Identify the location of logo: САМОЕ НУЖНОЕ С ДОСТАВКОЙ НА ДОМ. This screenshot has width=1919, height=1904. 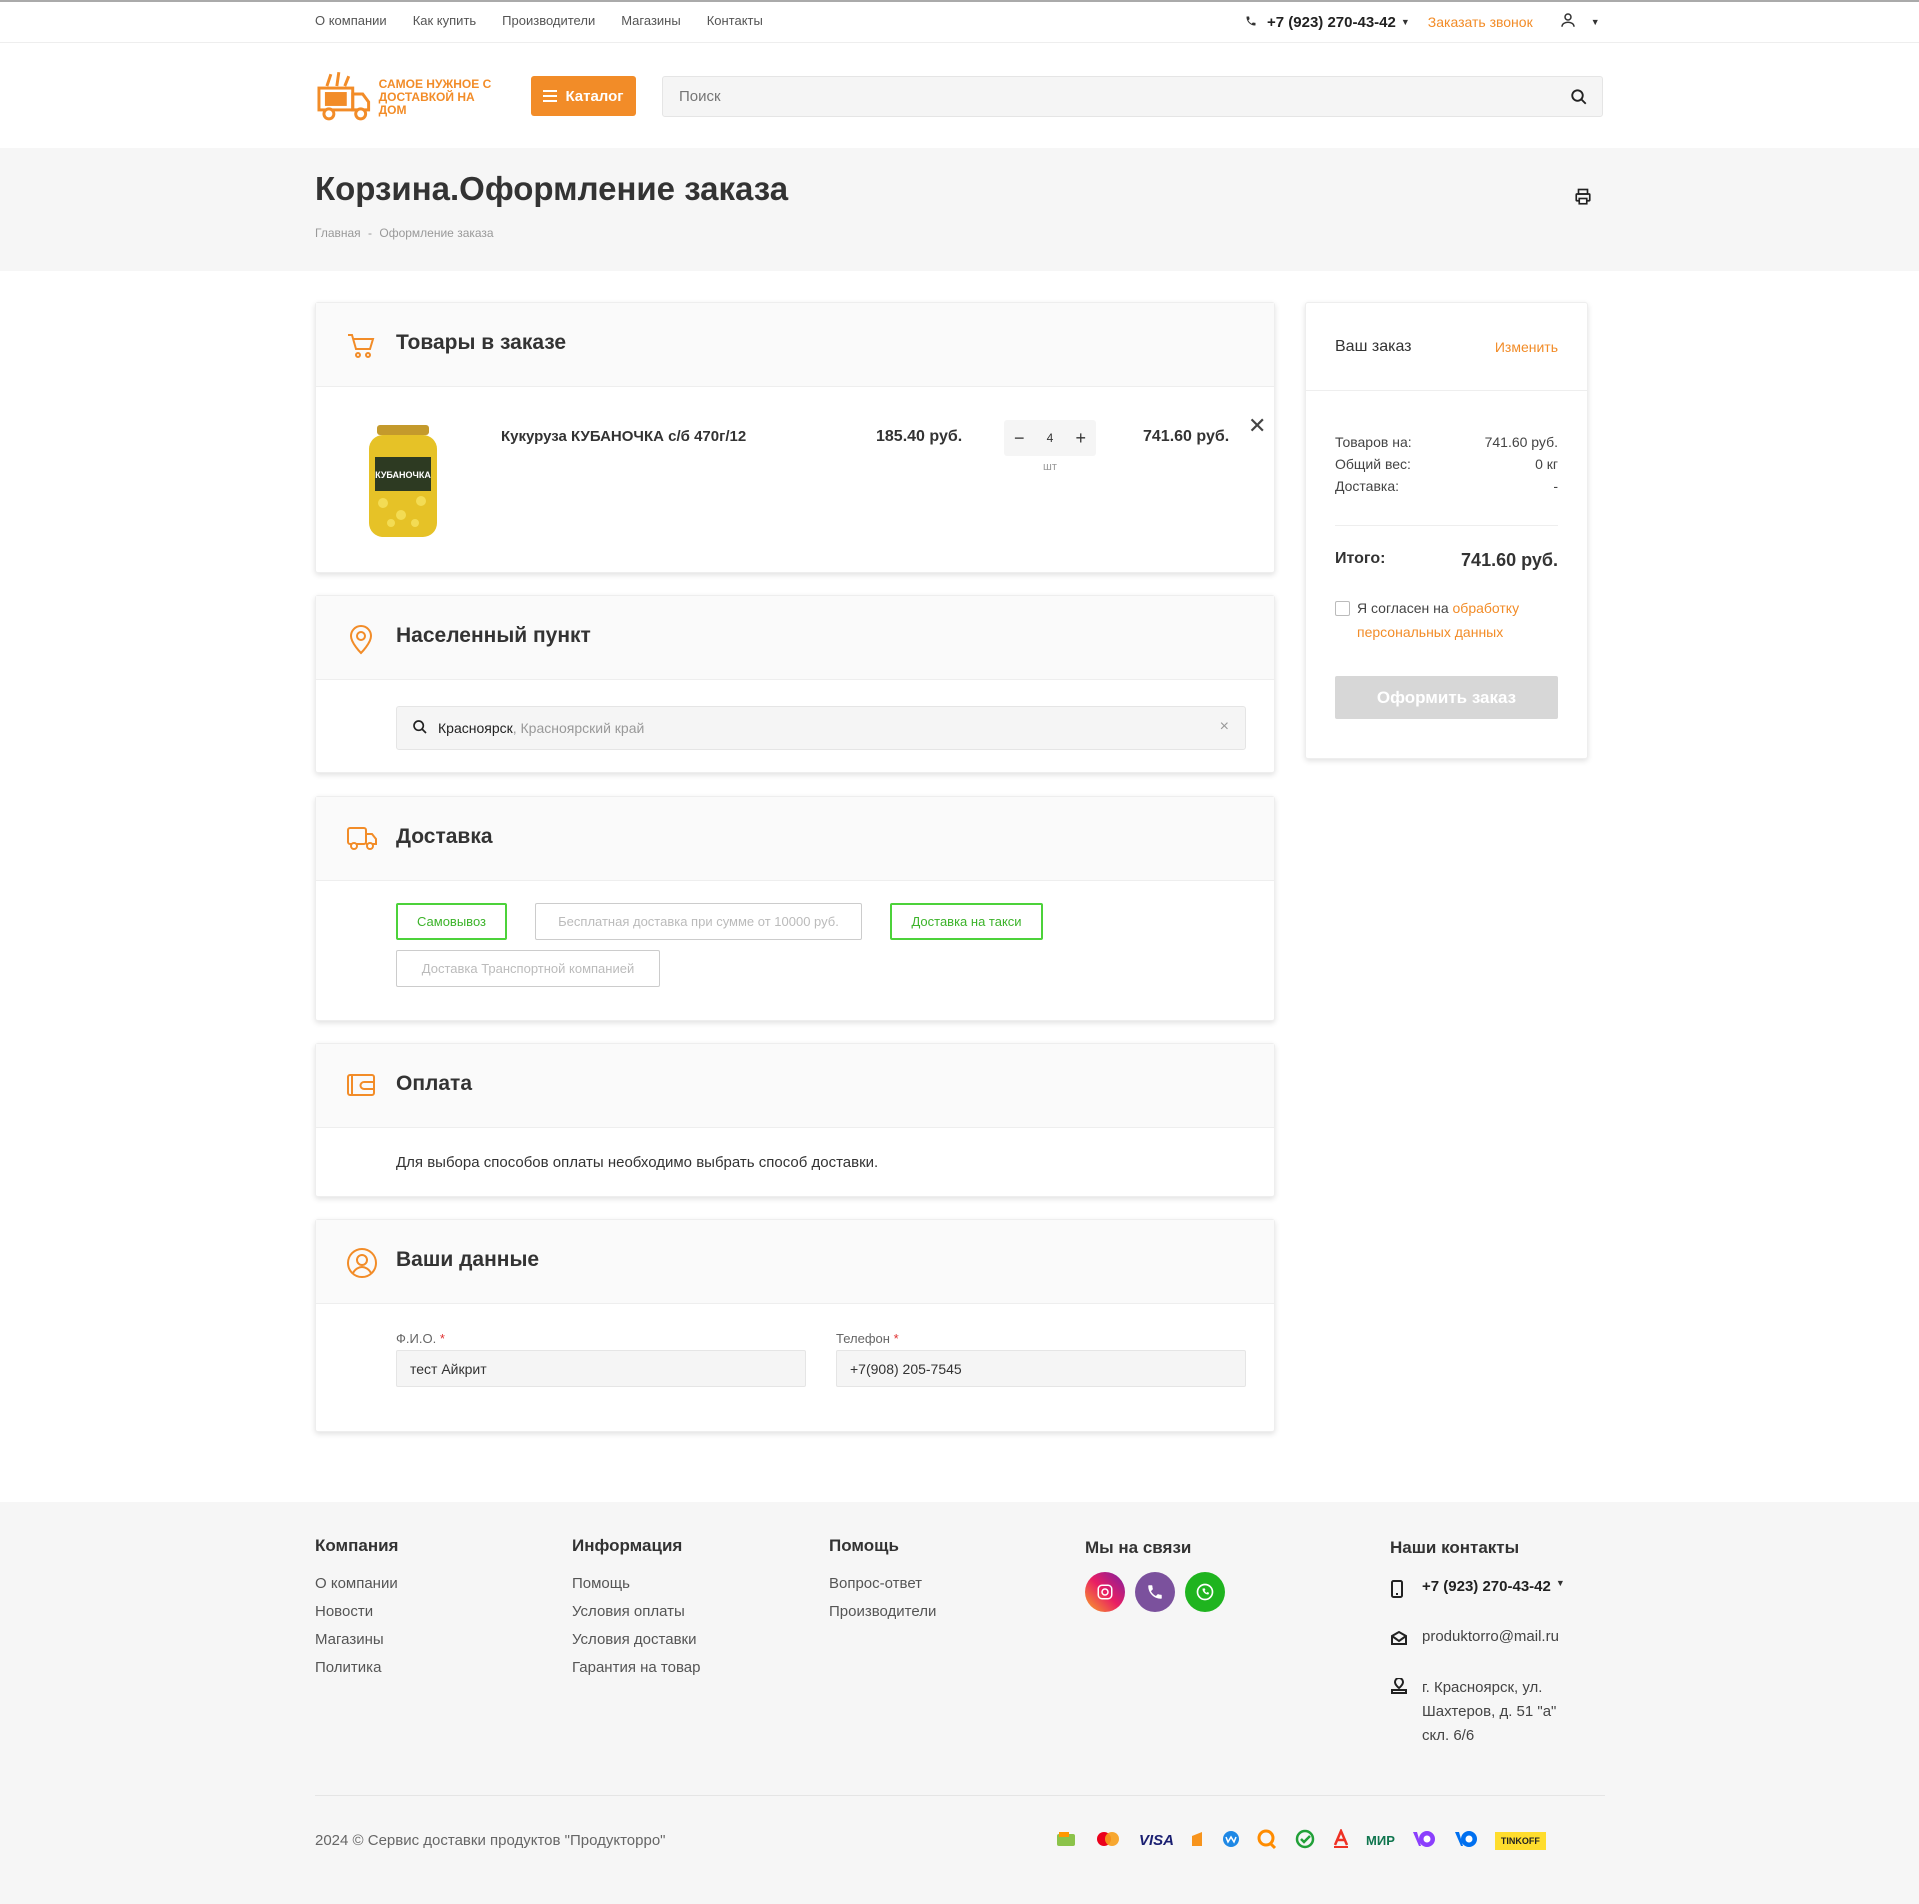
(410, 97).